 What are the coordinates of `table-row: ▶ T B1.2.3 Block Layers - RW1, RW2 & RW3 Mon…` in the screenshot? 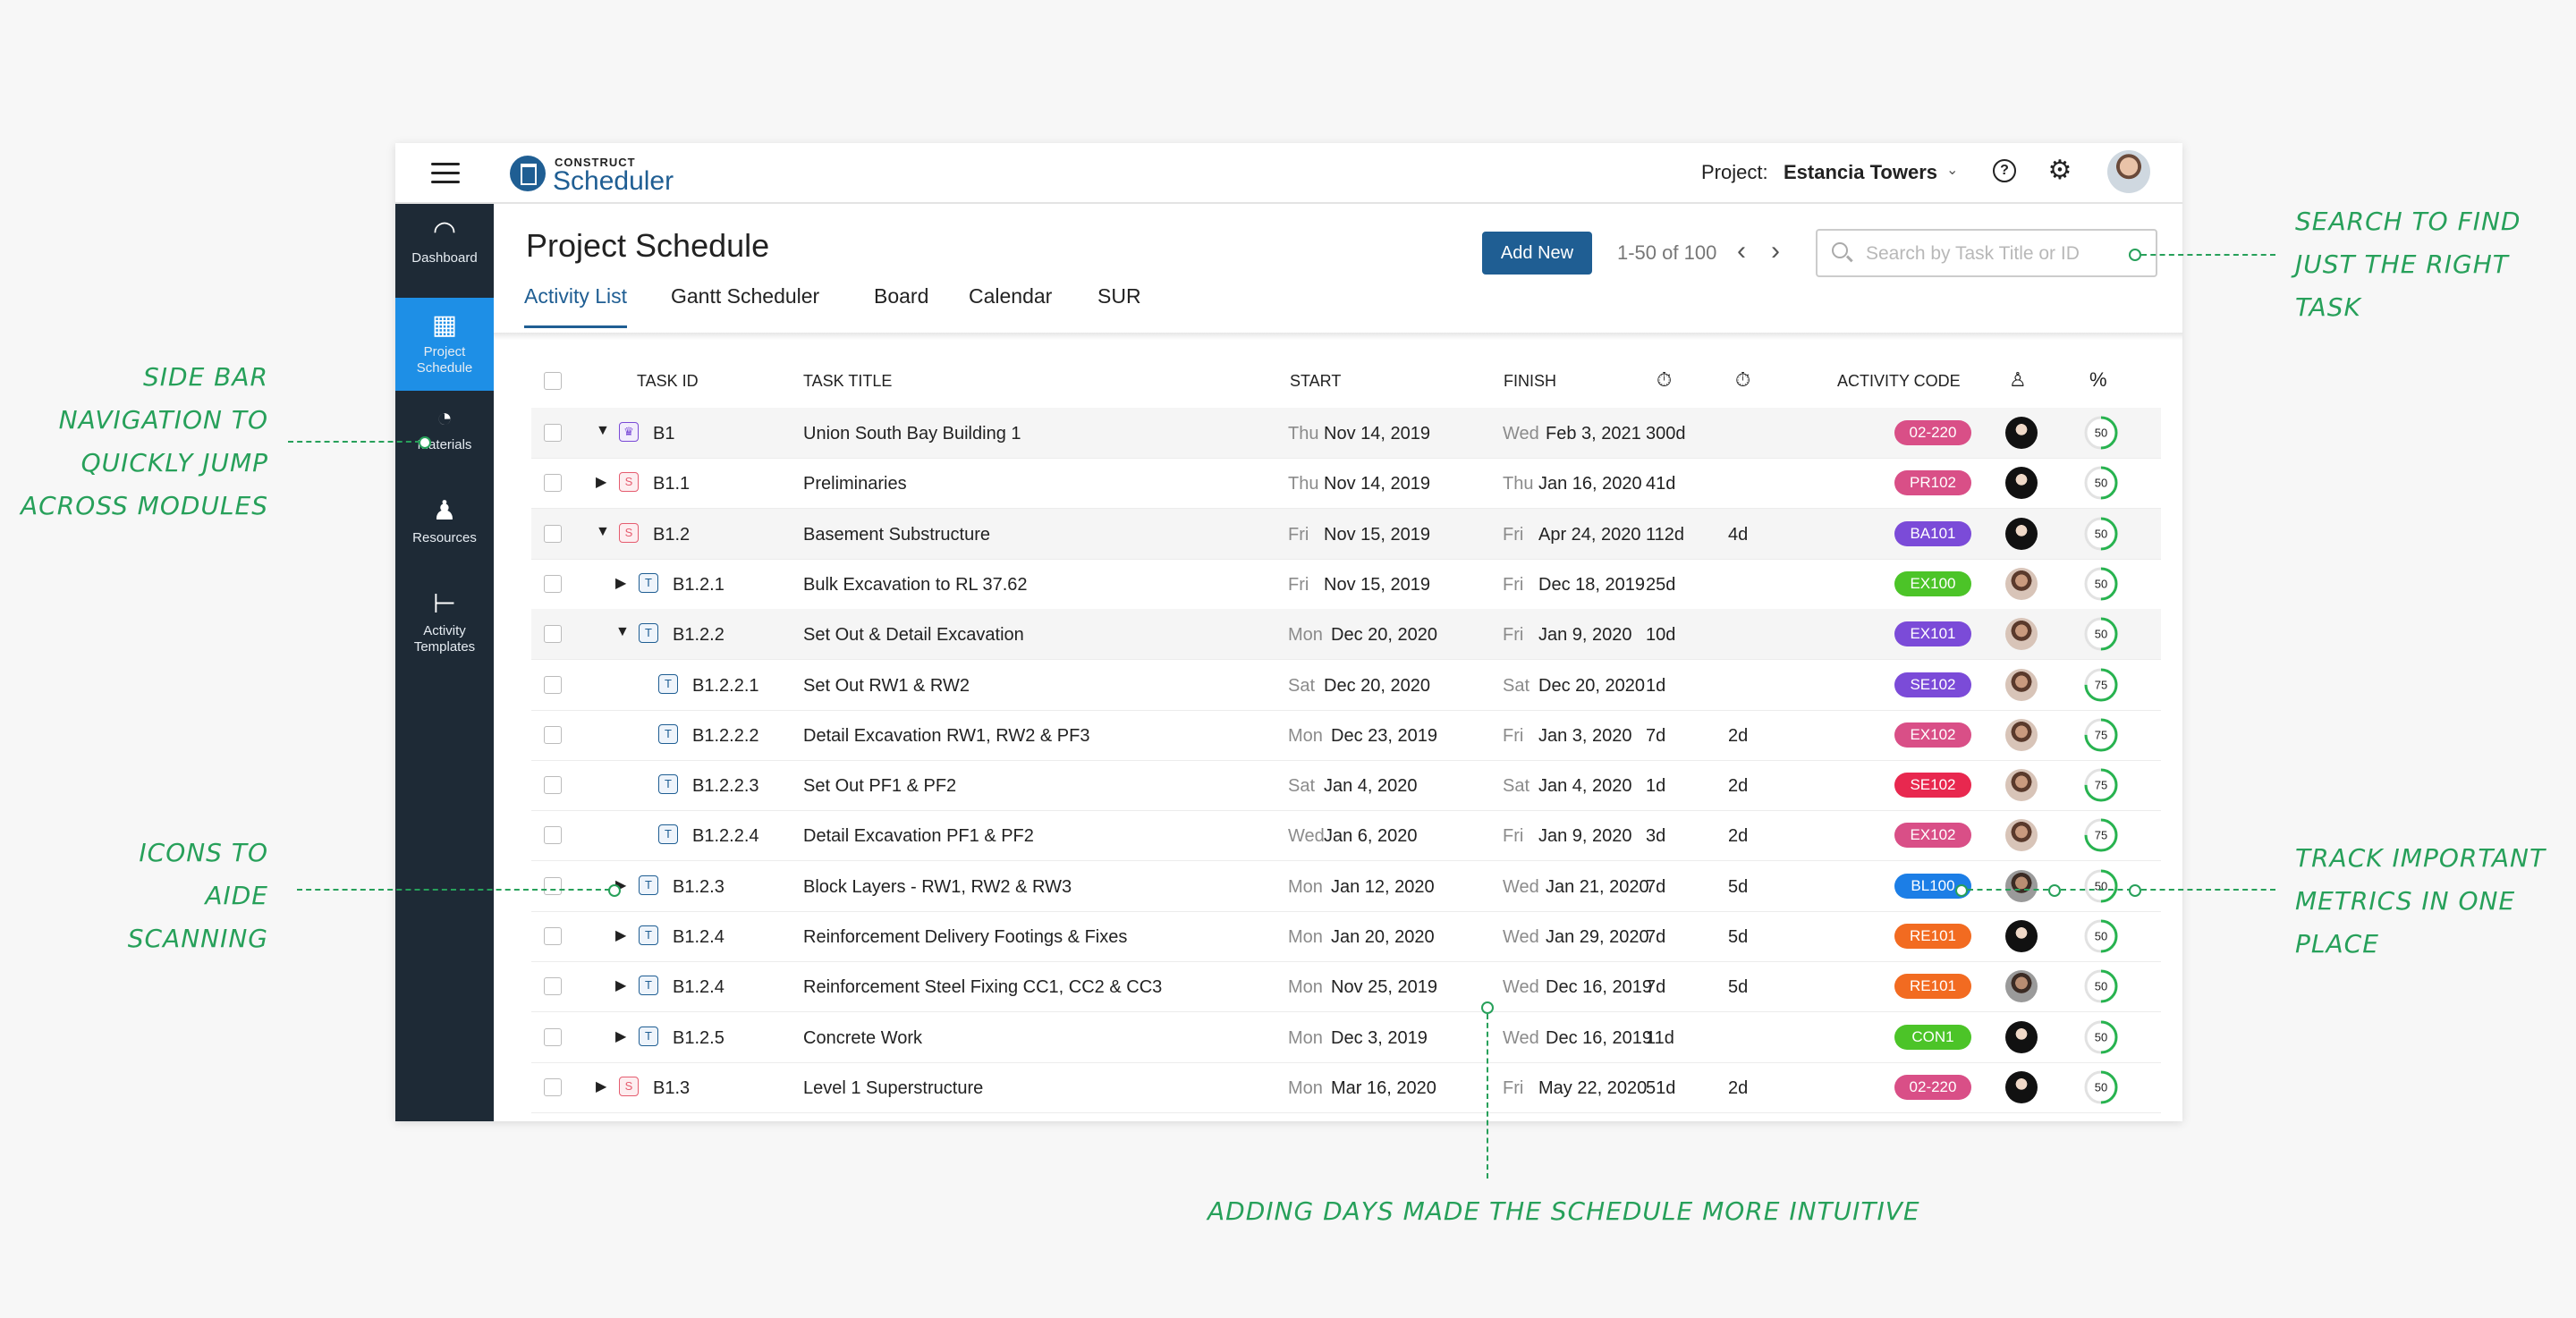 It's located at (1346, 887).